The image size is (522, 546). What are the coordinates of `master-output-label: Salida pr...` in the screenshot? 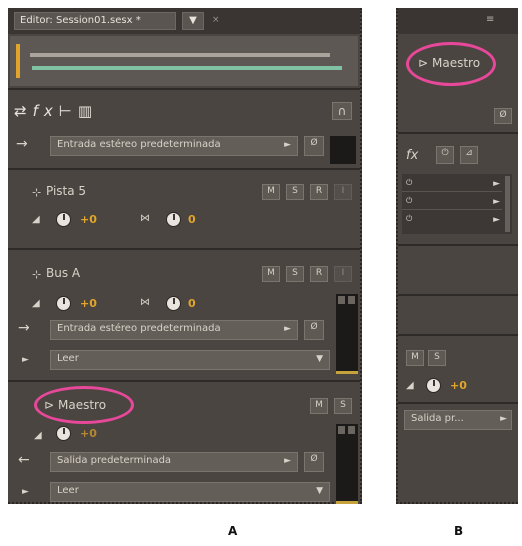 It's located at (437, 418).